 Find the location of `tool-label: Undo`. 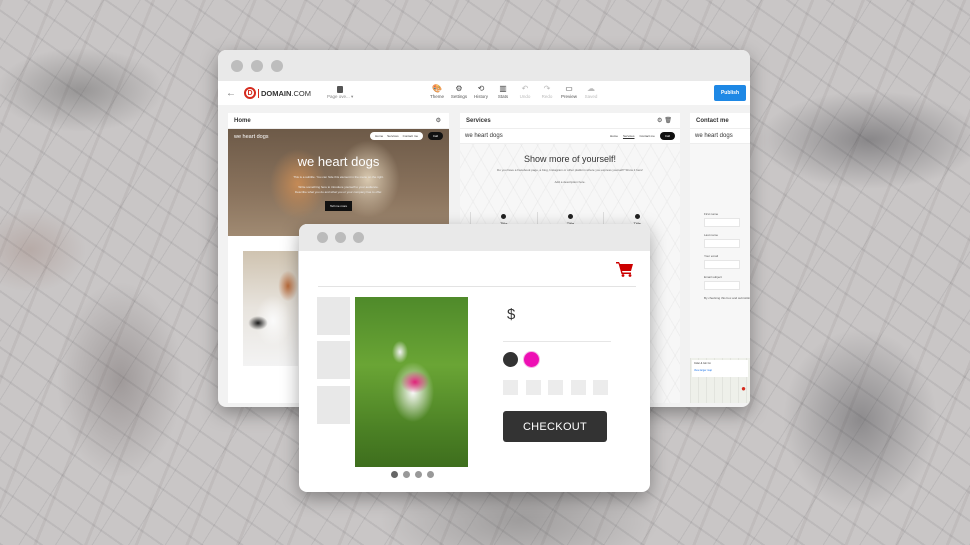

tool-label: Undo is located at coordinates (525, 96).